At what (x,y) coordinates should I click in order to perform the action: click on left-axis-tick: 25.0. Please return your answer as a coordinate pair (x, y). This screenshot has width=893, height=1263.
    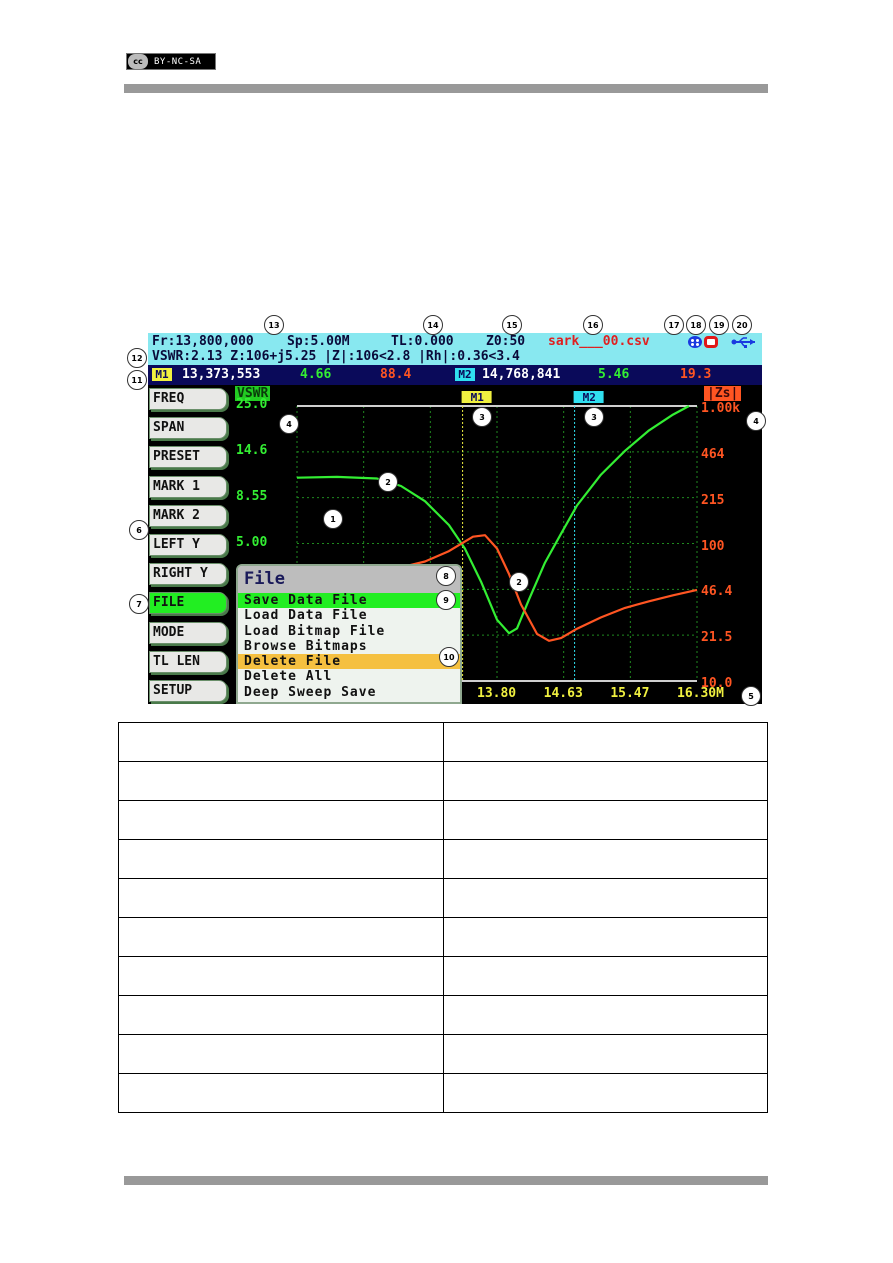
    Looking at the image, I should click on (252, 404).